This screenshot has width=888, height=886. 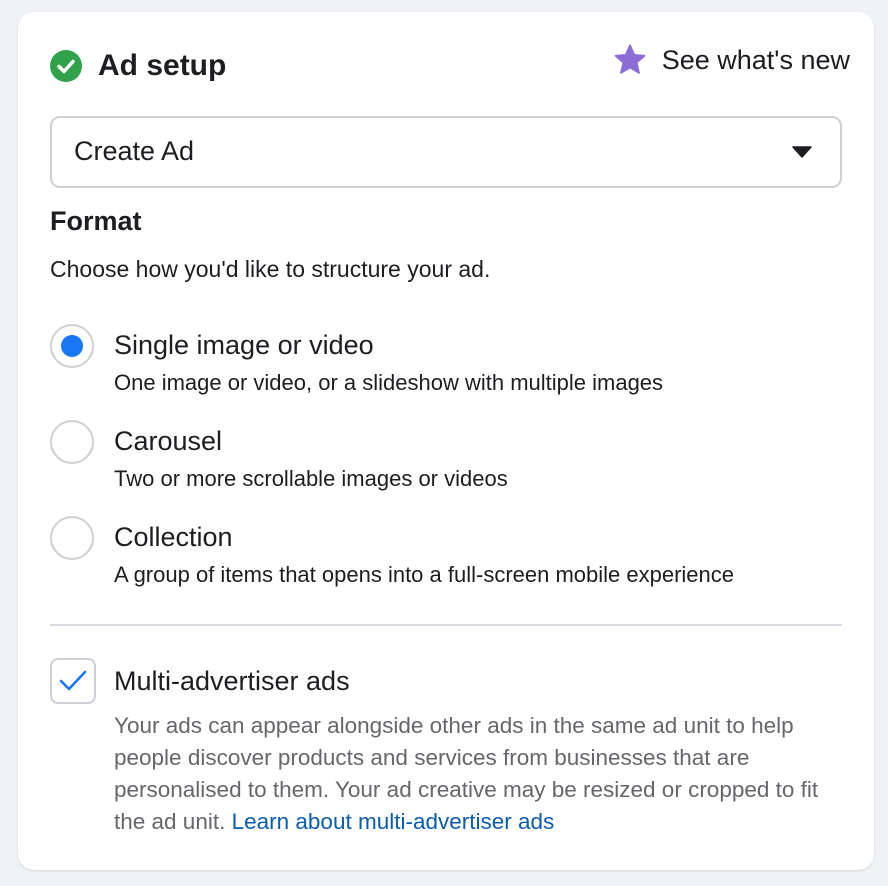 What do you see at coordinates (393, 821) in the screenshot?
I see `learn-more-link: Learn about multi-advertiser ads` at bounding box center [393, 821].